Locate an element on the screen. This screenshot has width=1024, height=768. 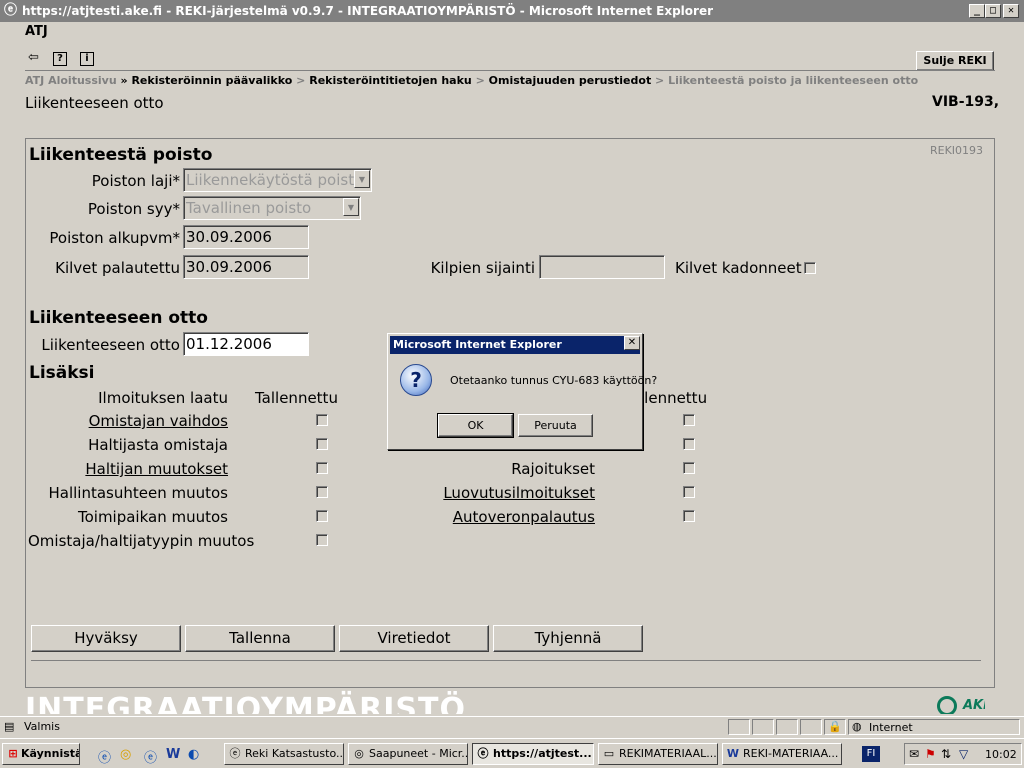
language-indicator: FI is located at coordinates (871, 754).